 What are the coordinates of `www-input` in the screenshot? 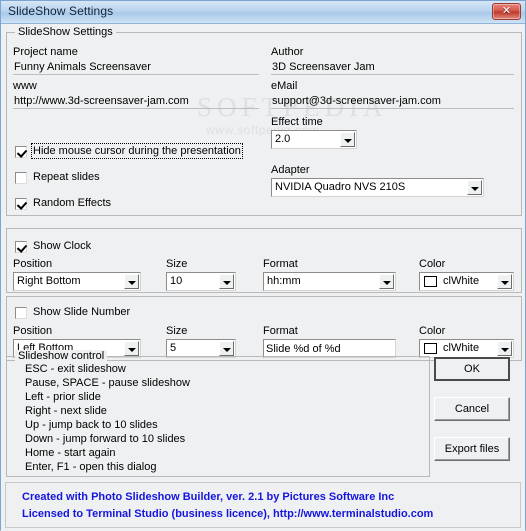 It's located at (136, 101).